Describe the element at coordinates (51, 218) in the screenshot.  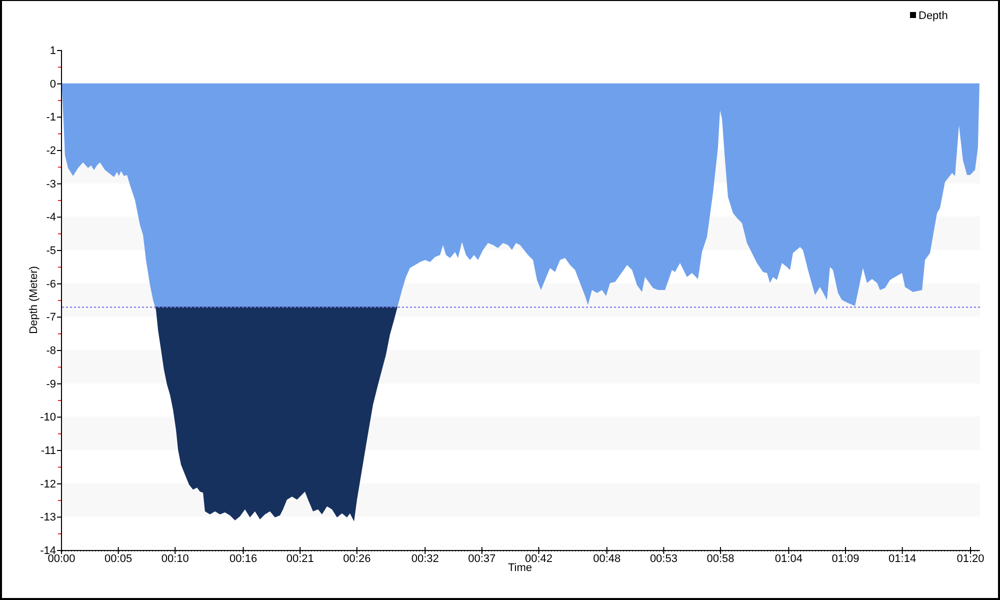
I see `y-tick-label: -4` at that location.